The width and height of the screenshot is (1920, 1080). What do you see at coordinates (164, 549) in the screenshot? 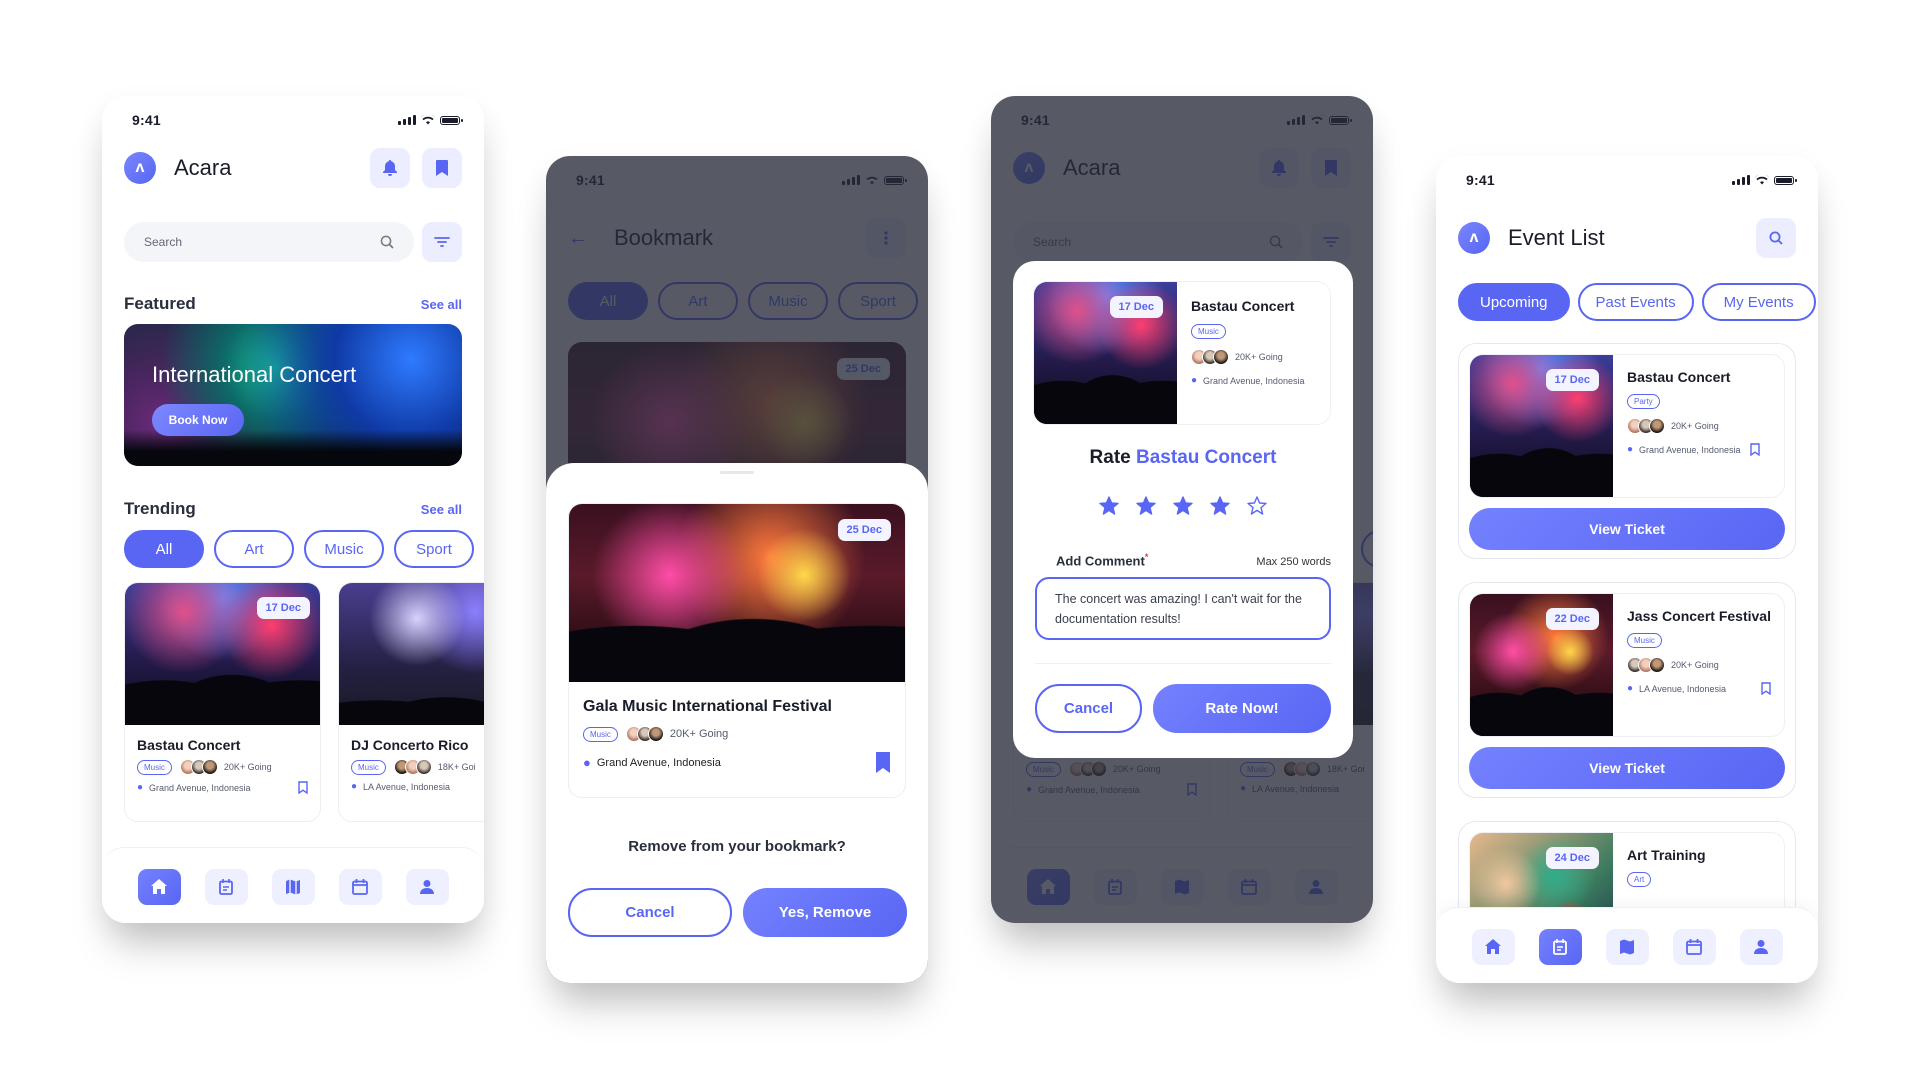
I see `chip-all: All` at bounding box center [164, 549].